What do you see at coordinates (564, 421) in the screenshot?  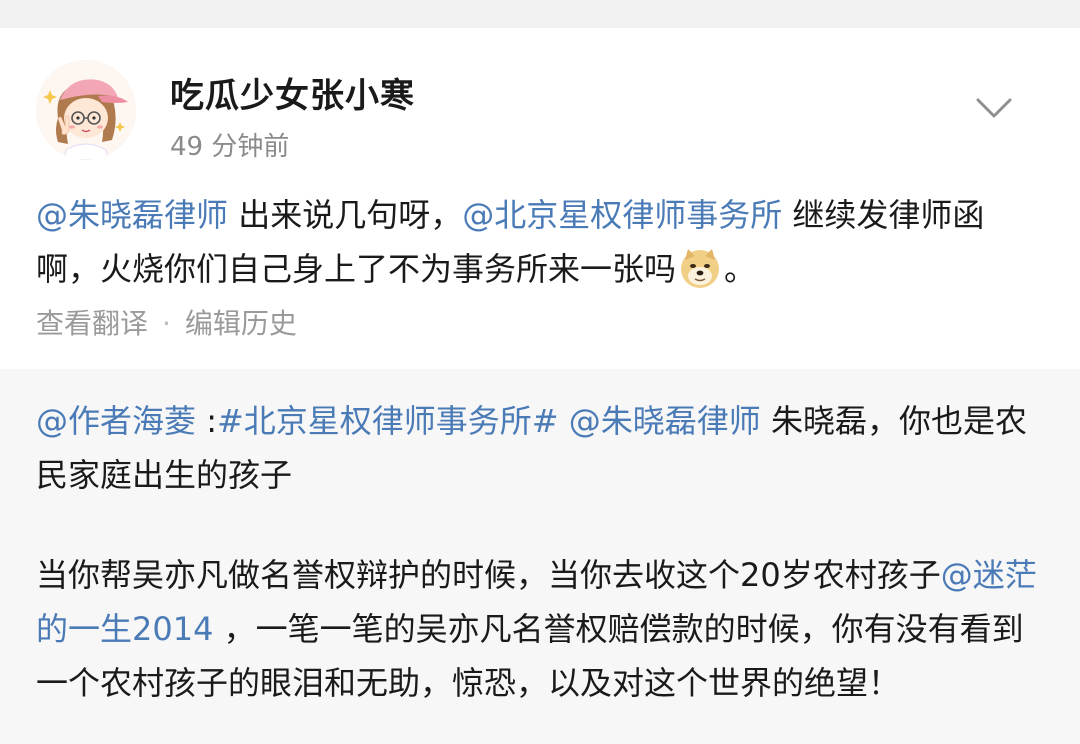 I see `repost-space` at bounding box center [564, 421].